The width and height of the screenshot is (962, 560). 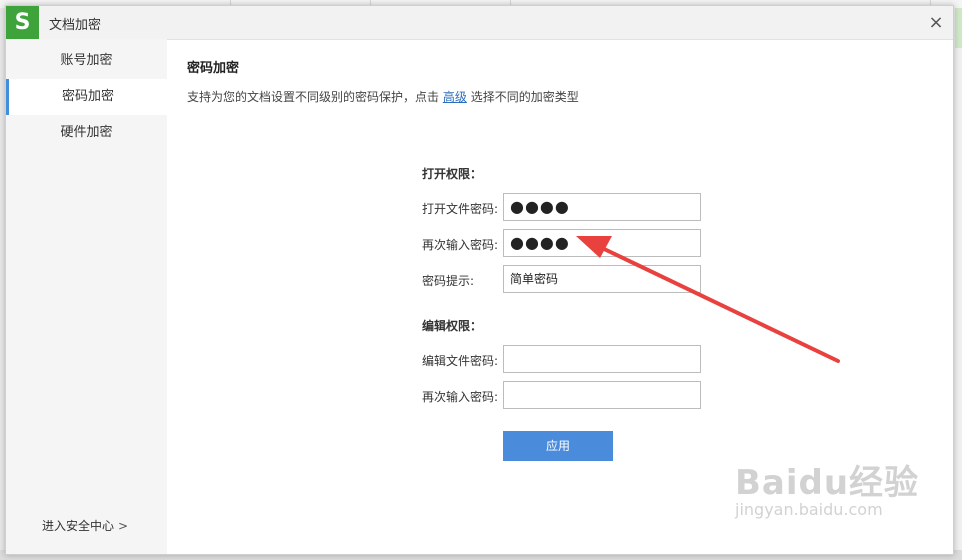 I want to click on close-icon: ×, so click(x=936, y=22).